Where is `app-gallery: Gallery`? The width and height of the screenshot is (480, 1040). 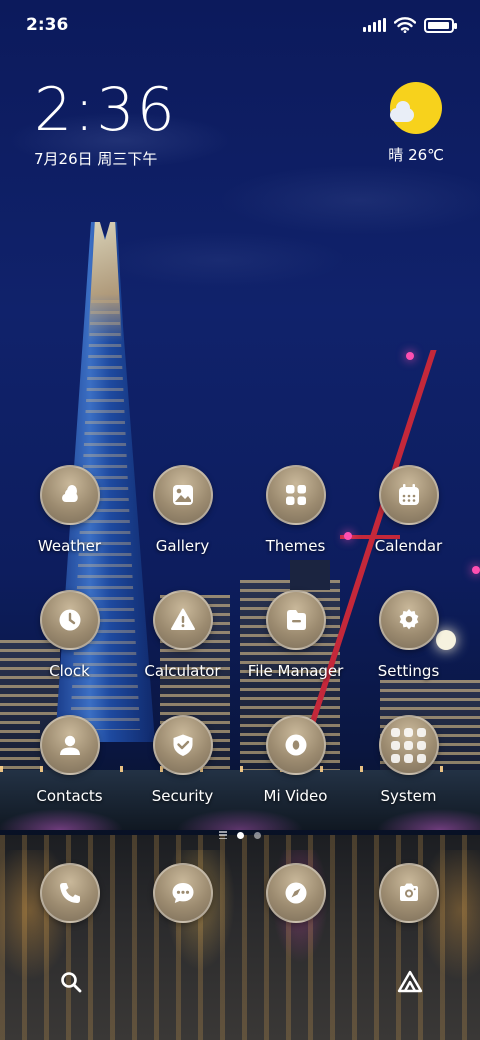 app-gallery: Gallery is located at coordinates (182, 510).